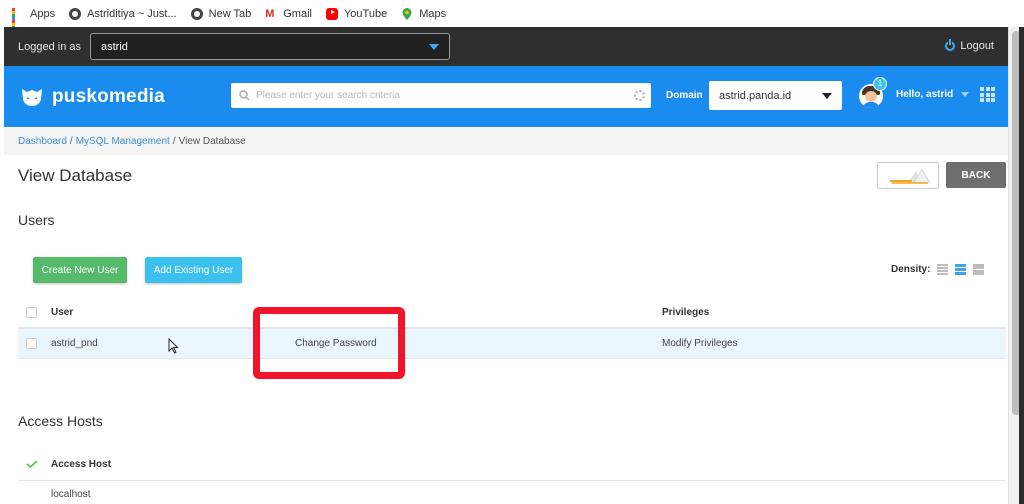 The image size is (1024, 504). Describe the element at coordinates (512, 492) in the screenshot. I see `table-row: localhost` at that location.